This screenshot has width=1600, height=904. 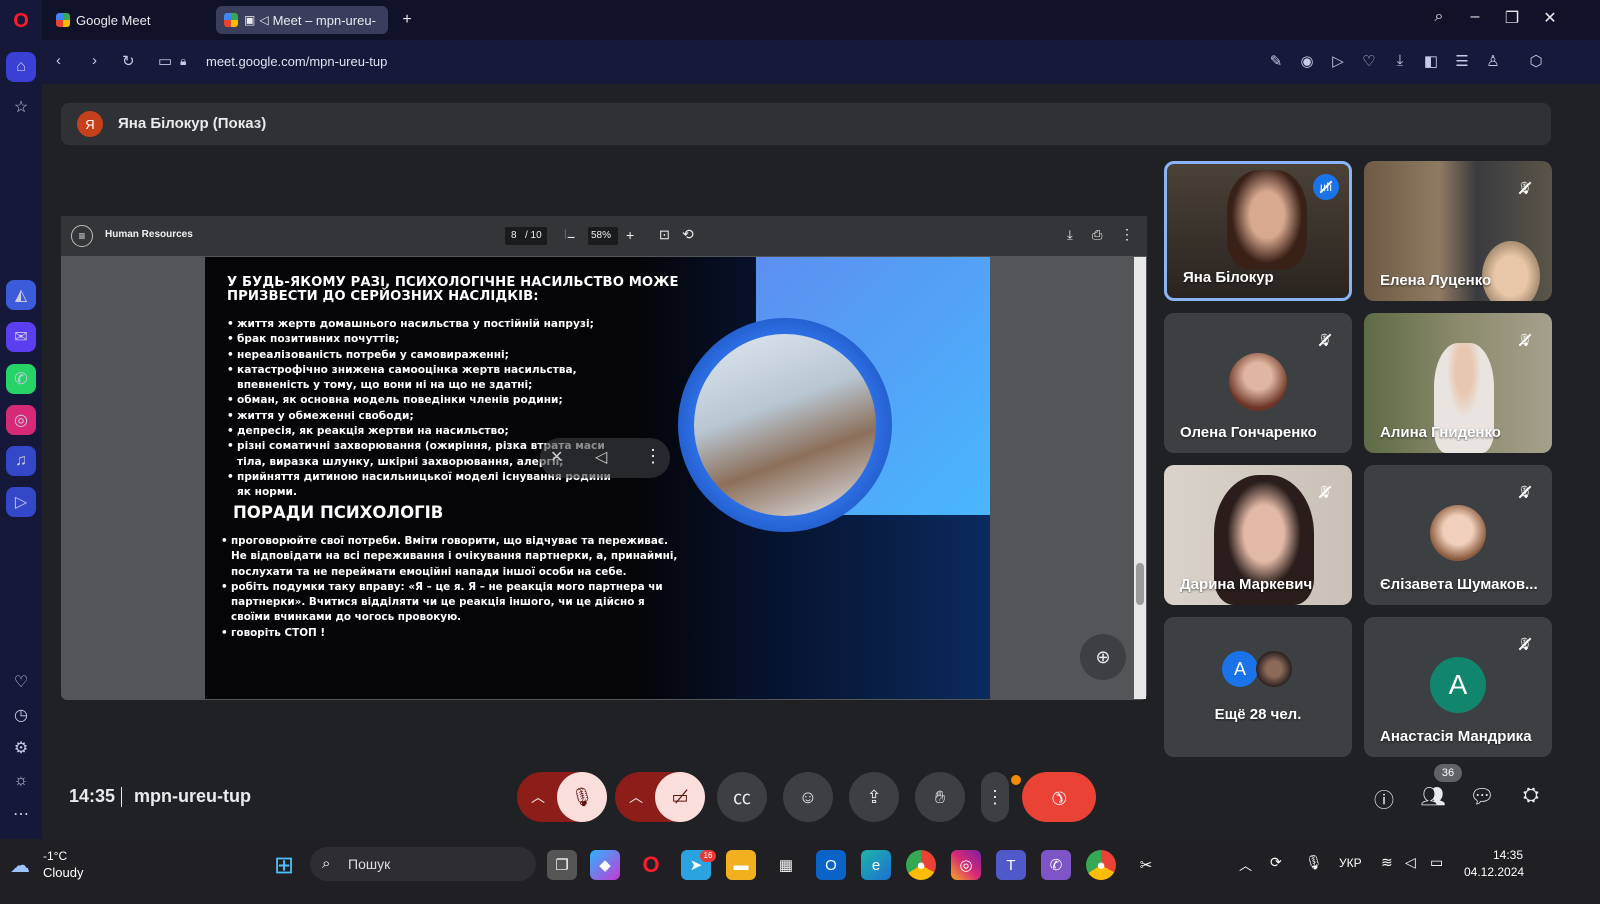 What do you see at coordinates (21, 461) in the screenshot?
I see `music-player-icon: ♫` at bounding box center [21, 461].